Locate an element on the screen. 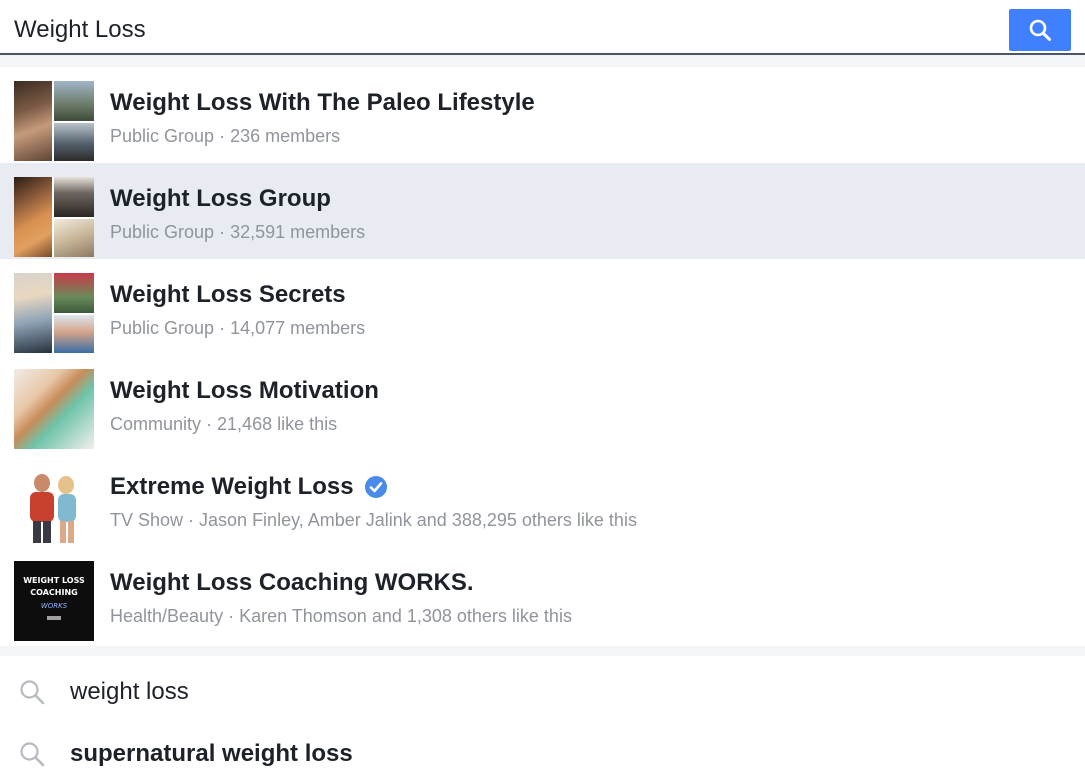  result-subtitle: Community · 21,468 like this is located at coordinates (224, 424).